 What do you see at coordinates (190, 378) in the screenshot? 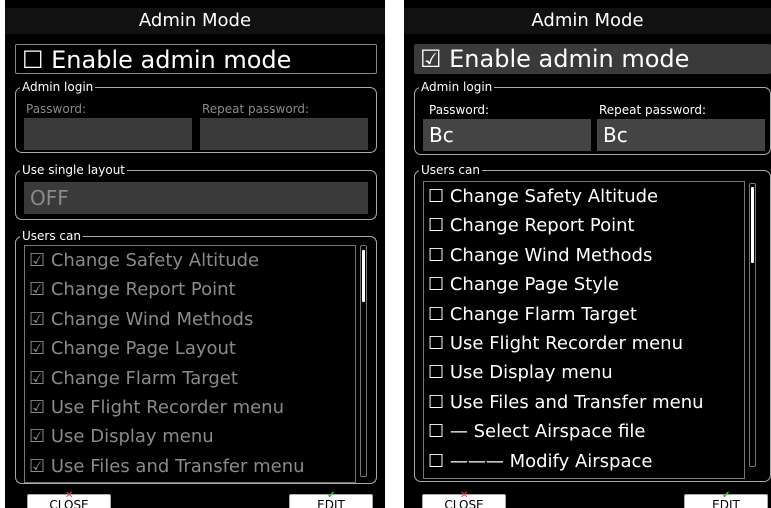
I see `list-item: ☑ Change Flarm Target` at bounding box center [190, 378].